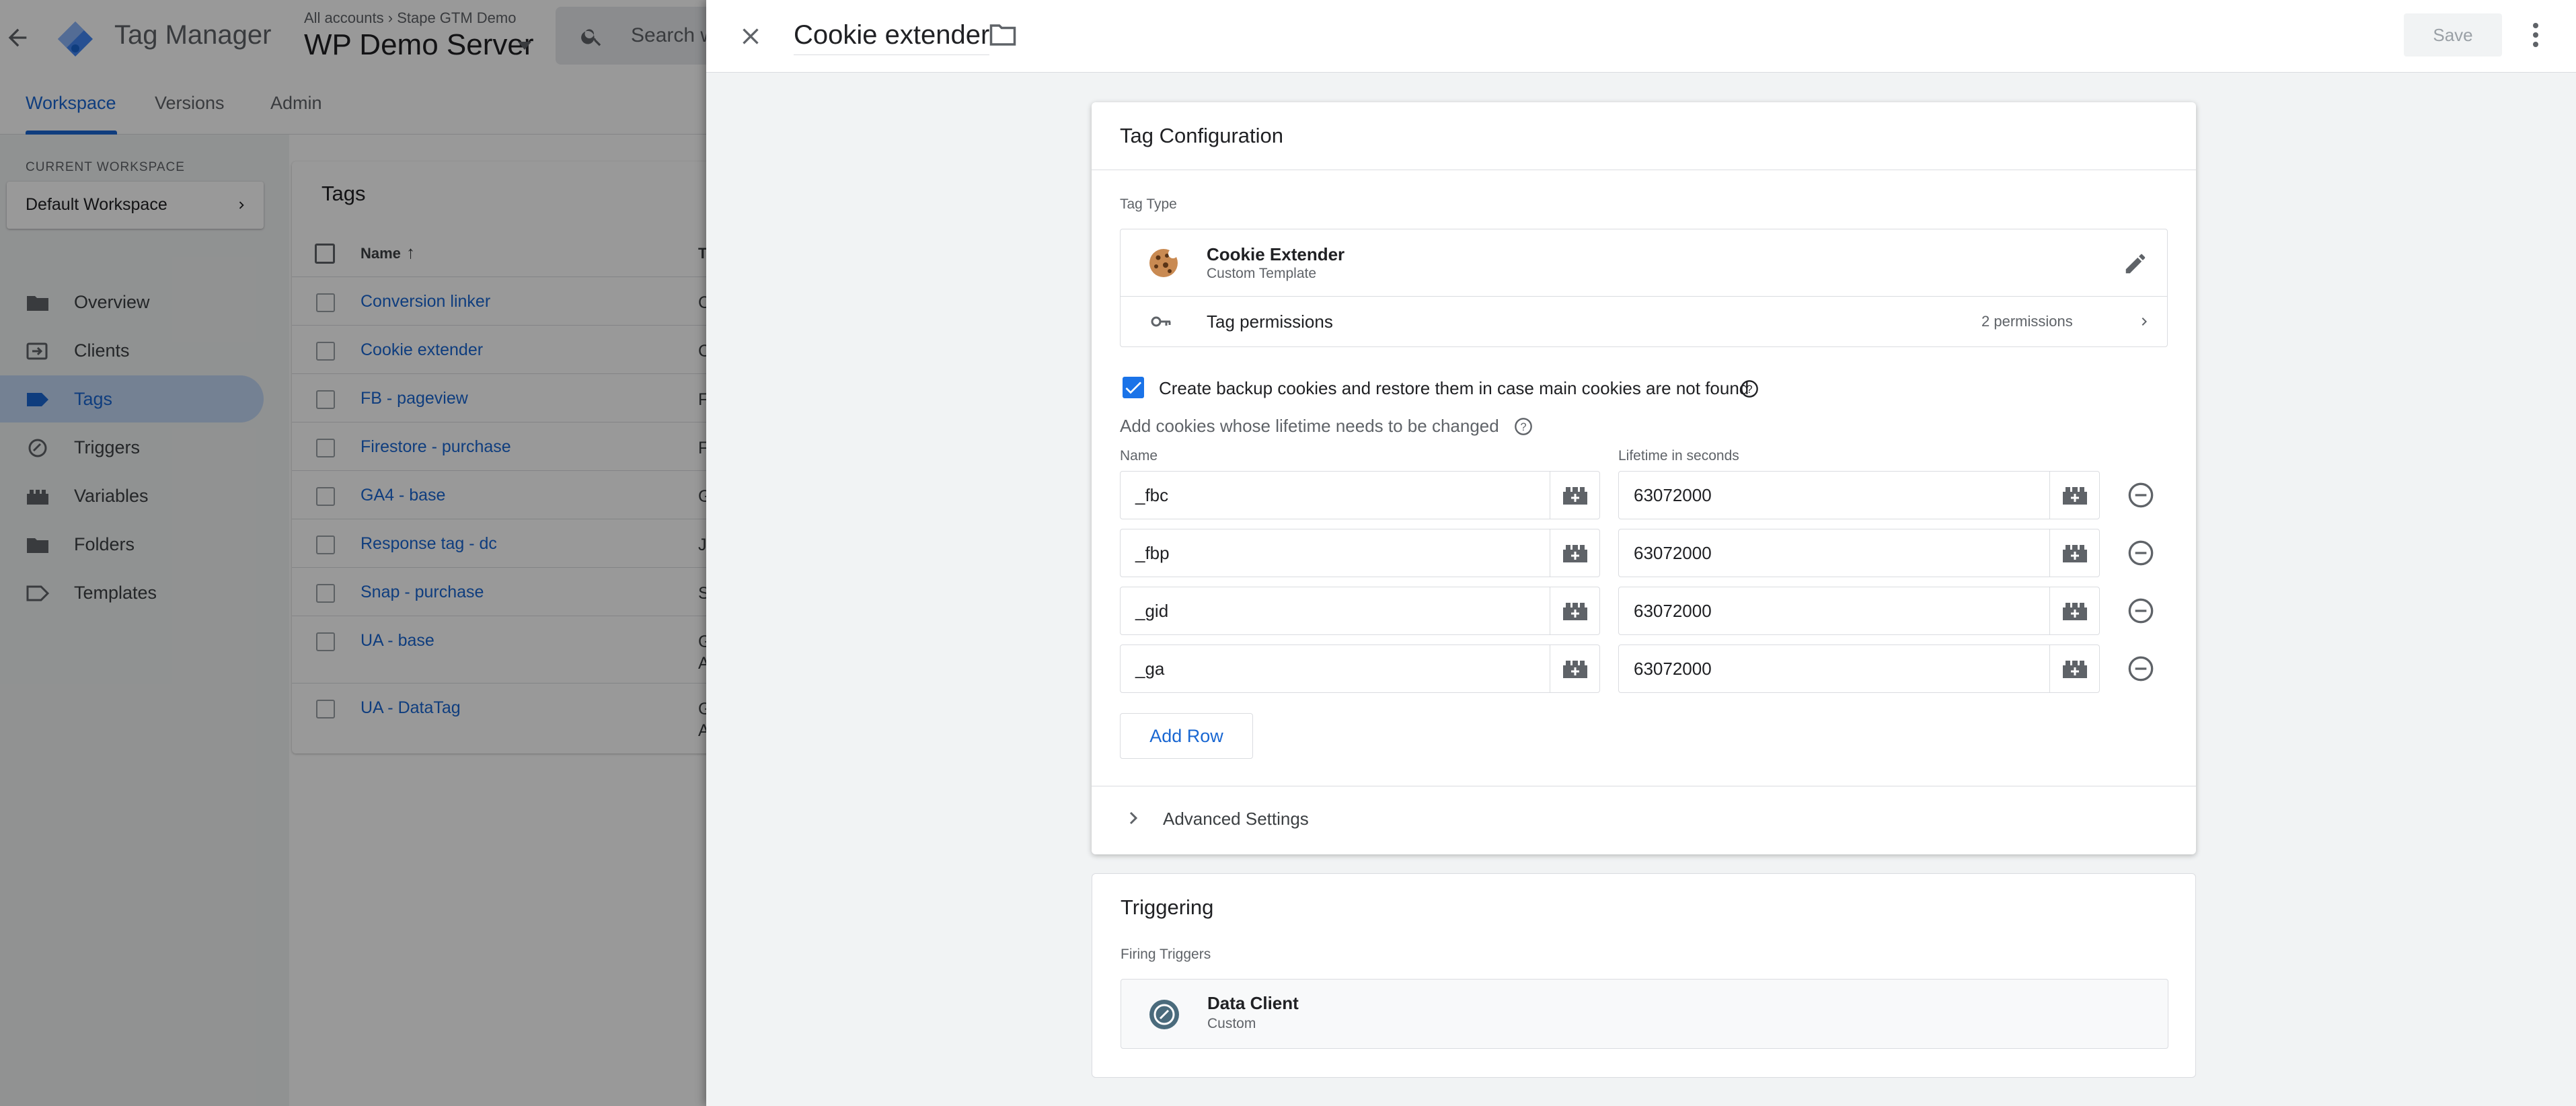 The height and width of the screenshot is (1106, 2576). Describe the element at coordinates (1644, 1014) in the screenshot. I see `firing-trigger-item: Data Client Custom` at that location.